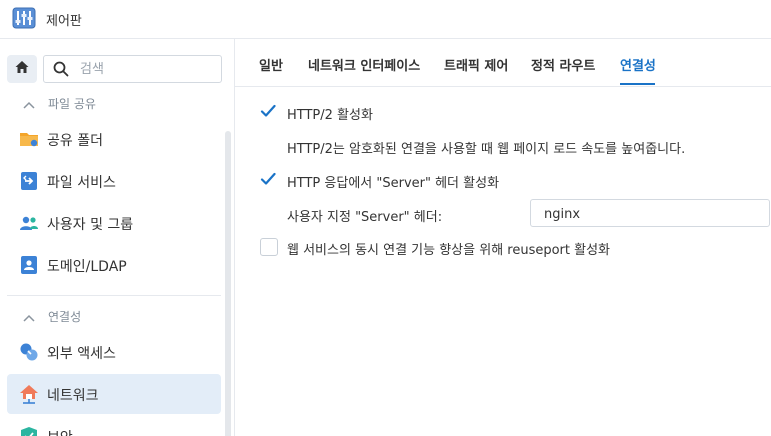 This screenshot has height=436, width=771. What do you see at coordinates (393, 181) in the screenshot?
I see `server-header-label: HTTP 응답에서 "Server" 헤더 활성화` at bounding box center [393, 181].